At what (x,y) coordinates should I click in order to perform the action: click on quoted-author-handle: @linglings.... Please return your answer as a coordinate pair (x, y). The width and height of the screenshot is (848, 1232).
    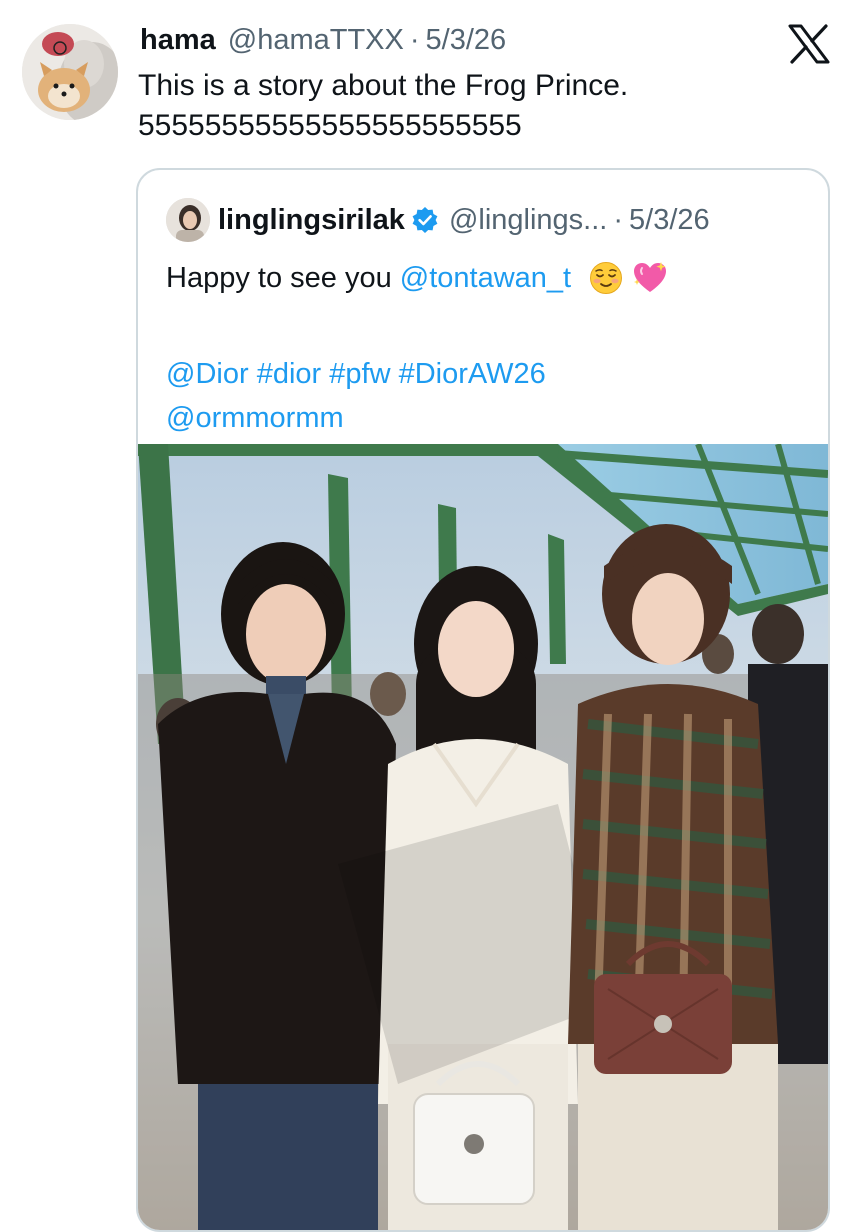
    Looking at the image, I should click on (528, 220).